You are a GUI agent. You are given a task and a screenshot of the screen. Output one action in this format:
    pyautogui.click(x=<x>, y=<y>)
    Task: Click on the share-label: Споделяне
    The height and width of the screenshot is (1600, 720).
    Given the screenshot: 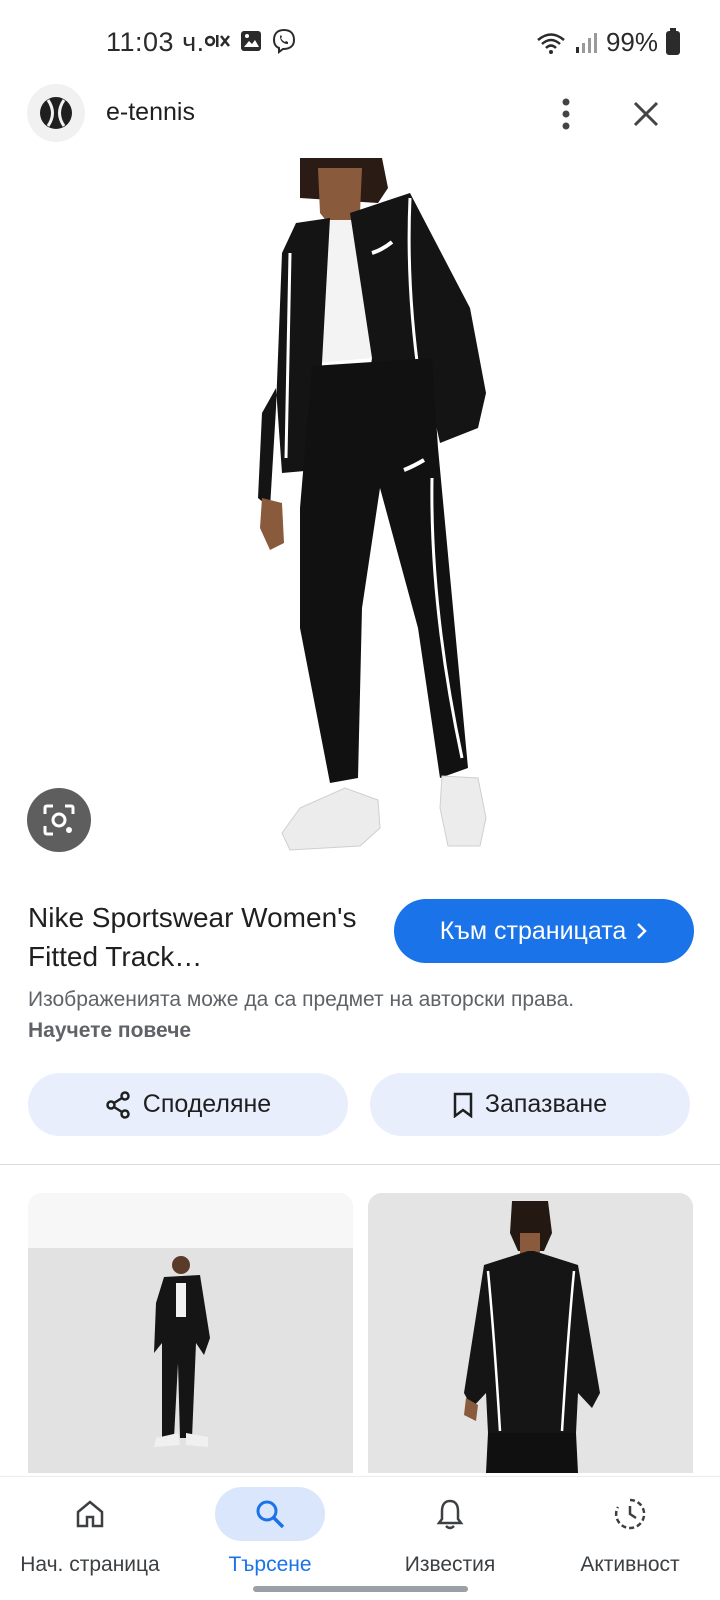 What is the action you would take?
    pyautogui.click(x=207, y=1104)
    